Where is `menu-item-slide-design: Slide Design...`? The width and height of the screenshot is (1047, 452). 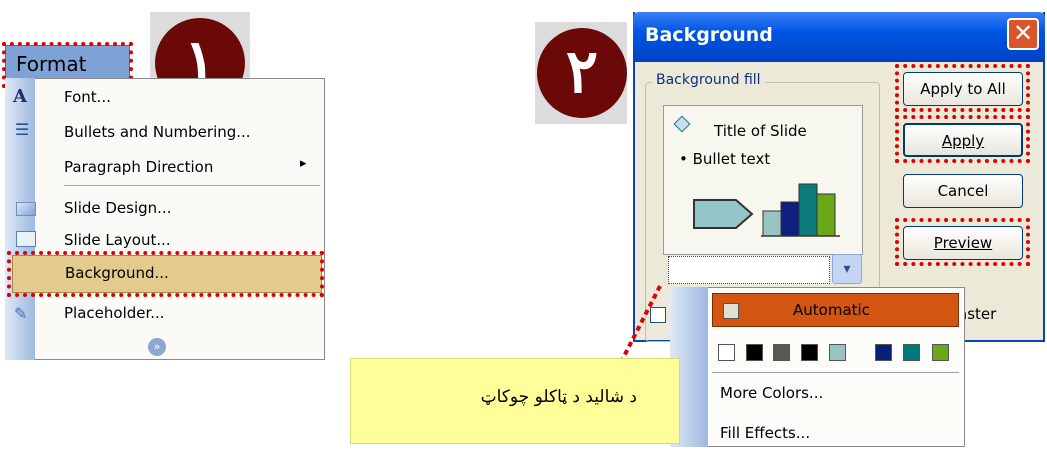
menu-item-slide-design: Slide Design... is located at coordinates (179, 208).